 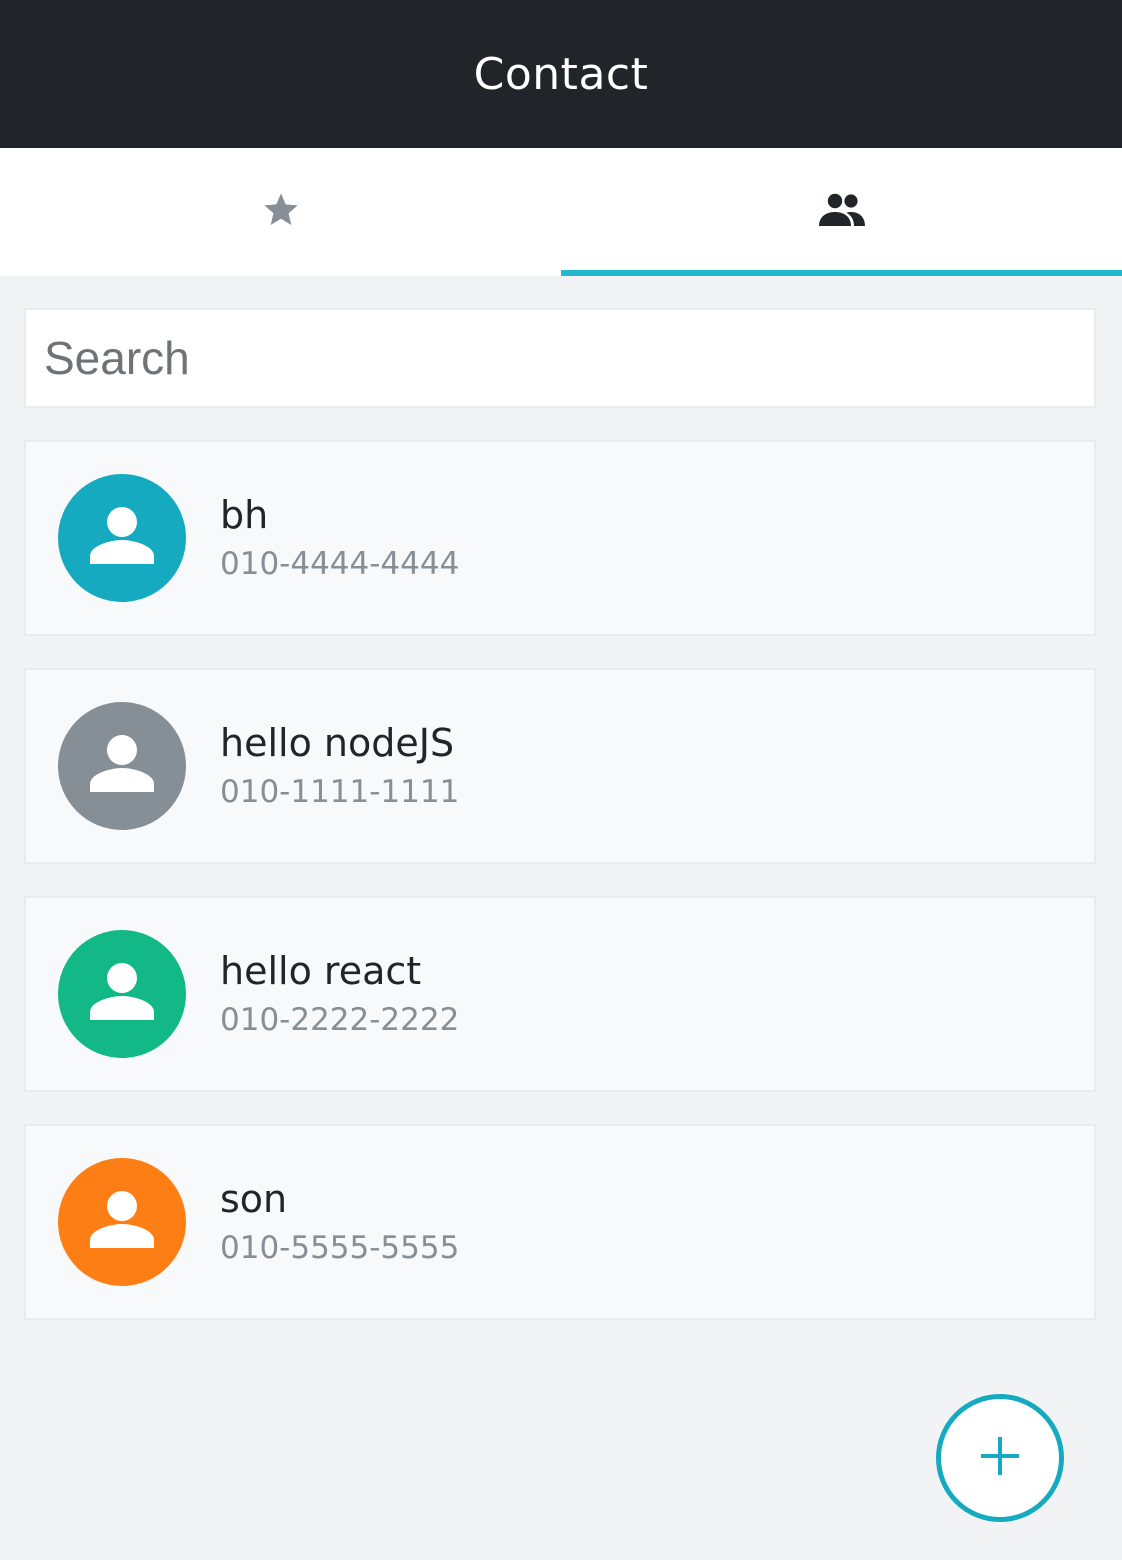 I want to click on search-box, so click(x=560, y=358).